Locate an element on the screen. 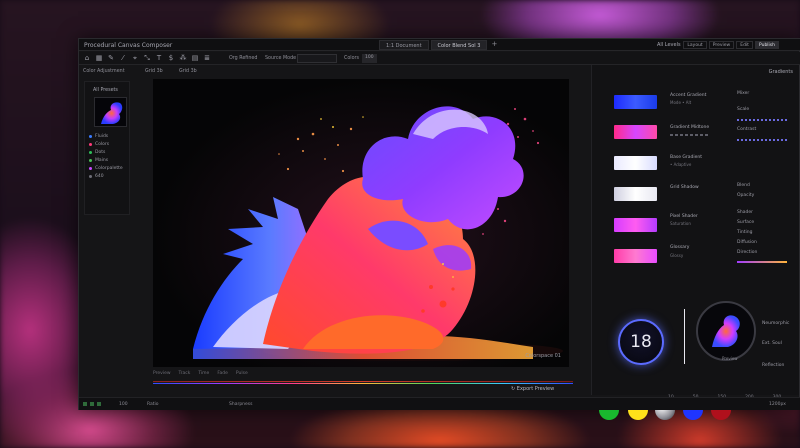 The width and height of the screenshot is (800, 448). timeline-label: Pulse is located at coordinates (241, 373).